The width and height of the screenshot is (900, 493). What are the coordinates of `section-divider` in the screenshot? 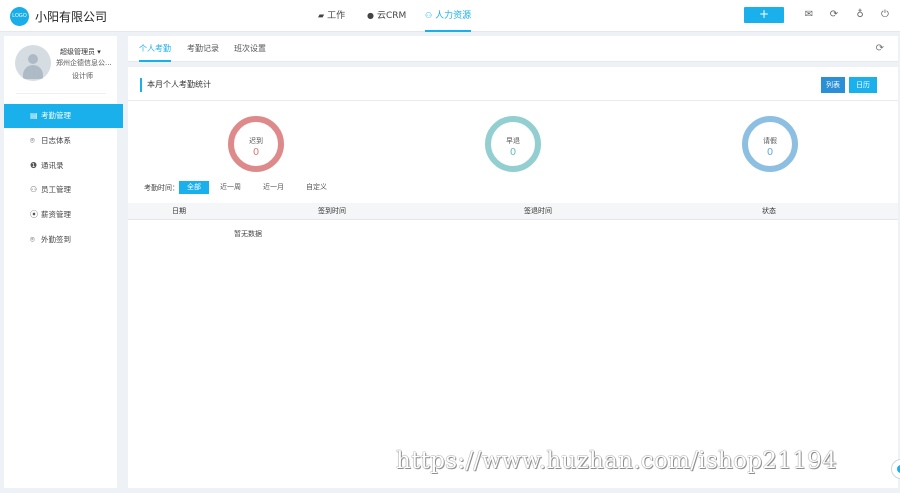 It's located at (513, 100).